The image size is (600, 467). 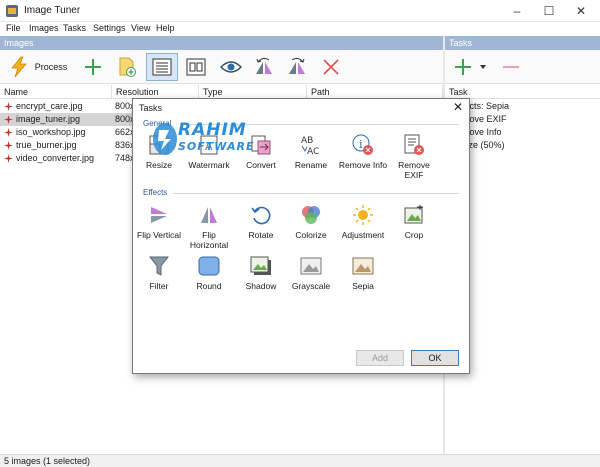 What do you see at coordinates (300, 29) in the screenshot?
I see `menu-bar: File Images Tasks Settings View Help` at bounding box center [300, 29].